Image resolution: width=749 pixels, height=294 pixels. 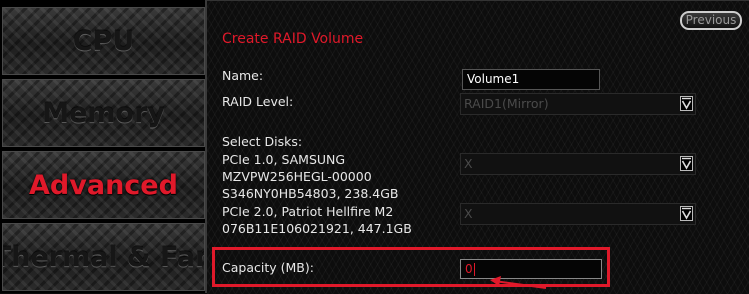 I want to click on name-field: Volume1, so click(x=531, y=79).